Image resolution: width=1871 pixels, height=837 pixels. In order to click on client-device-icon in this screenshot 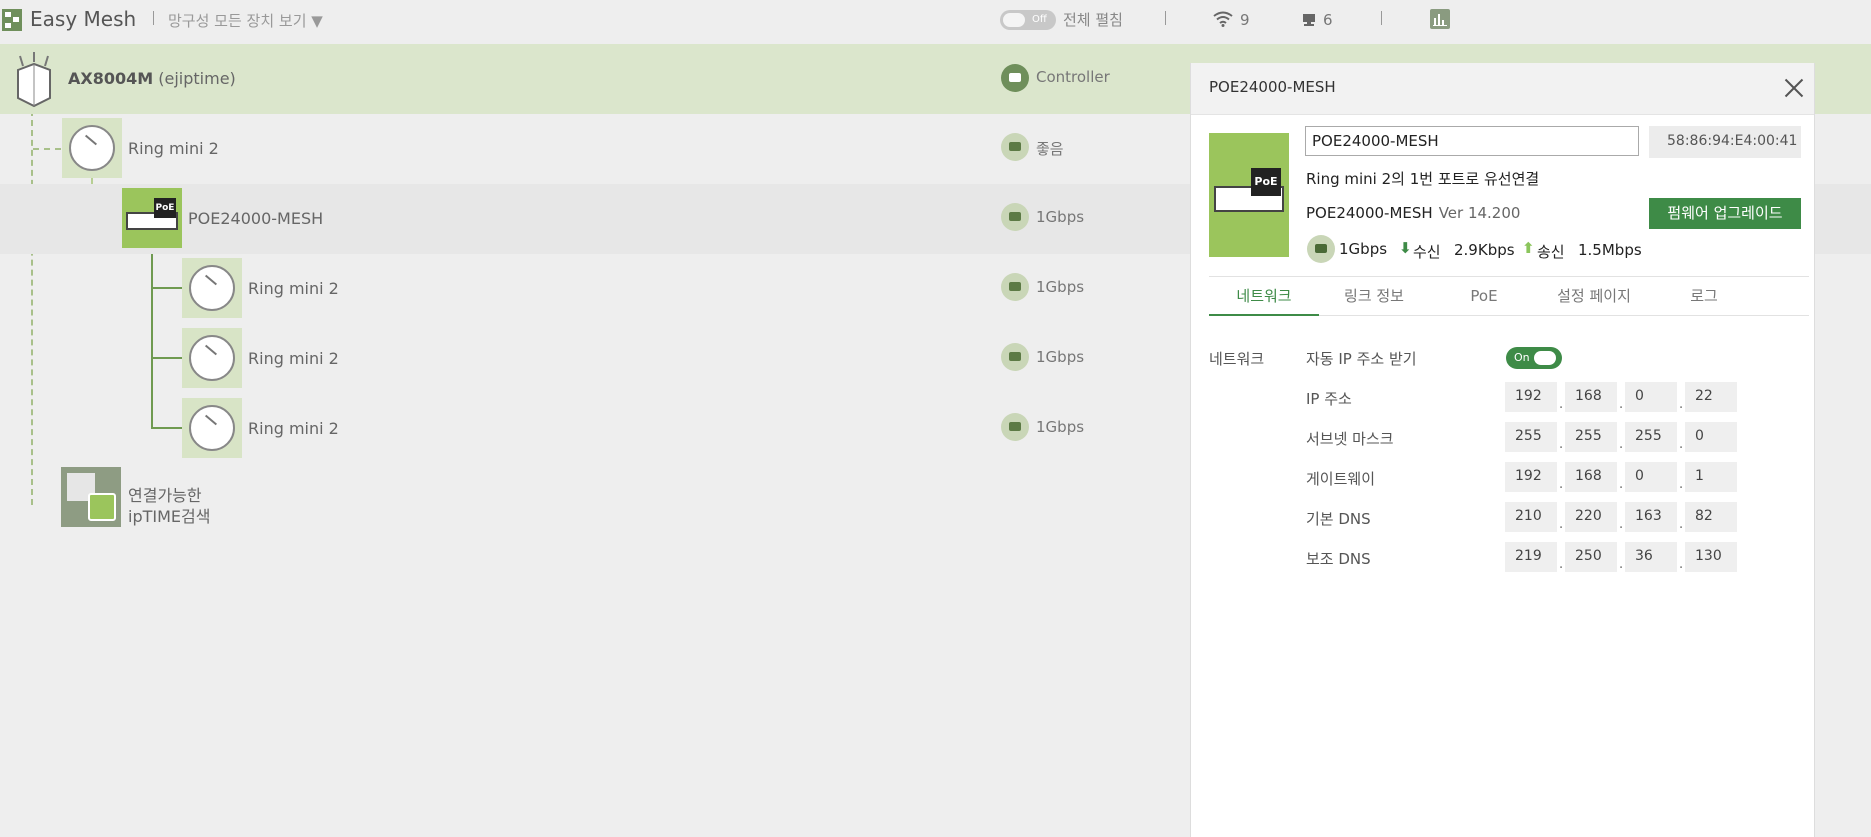, I will do `click(1309, 21)`.